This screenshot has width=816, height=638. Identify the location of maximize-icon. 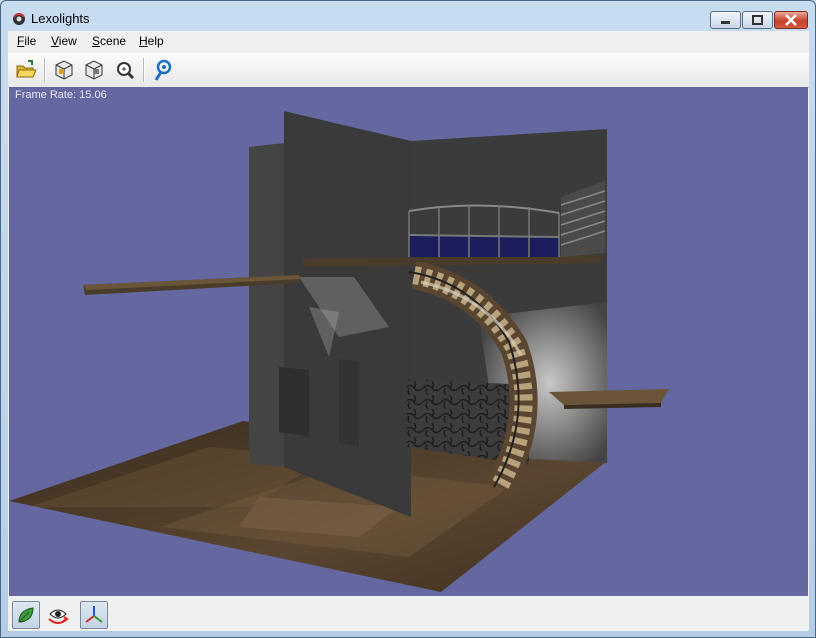
(757, 20).